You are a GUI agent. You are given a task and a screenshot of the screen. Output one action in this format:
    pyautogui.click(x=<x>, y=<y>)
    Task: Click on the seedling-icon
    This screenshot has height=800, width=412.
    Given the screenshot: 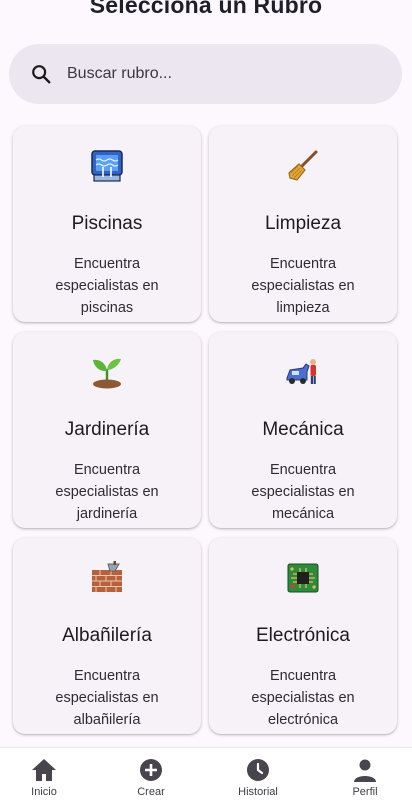 What is the action you would take?
    pyautogui.click(x=107, y=374)
    